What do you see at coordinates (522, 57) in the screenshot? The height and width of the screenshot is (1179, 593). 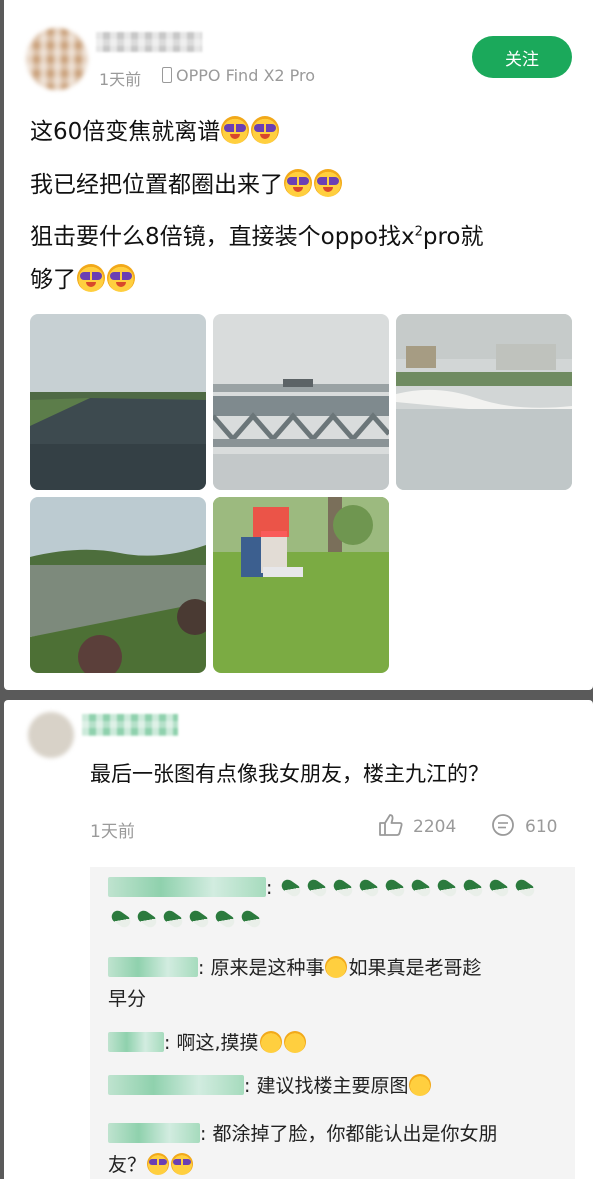 I see `follow-button: 关注` at bounding box center [522, 57].